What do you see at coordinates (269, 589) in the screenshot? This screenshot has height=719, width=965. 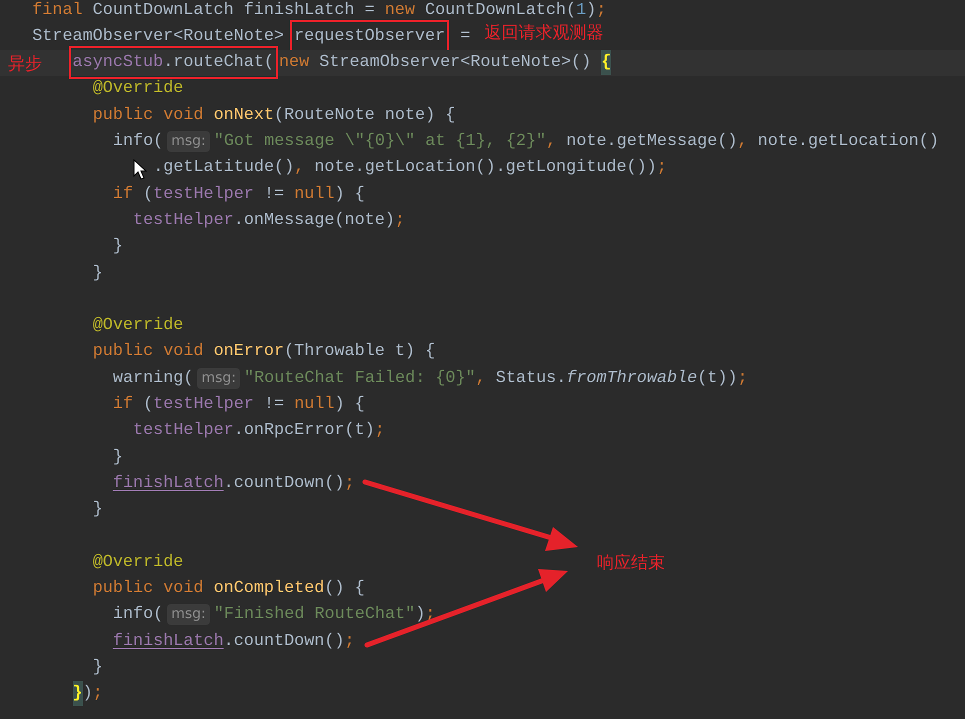 I see `method-name: onCompleted` at bounding box center [269, 589].